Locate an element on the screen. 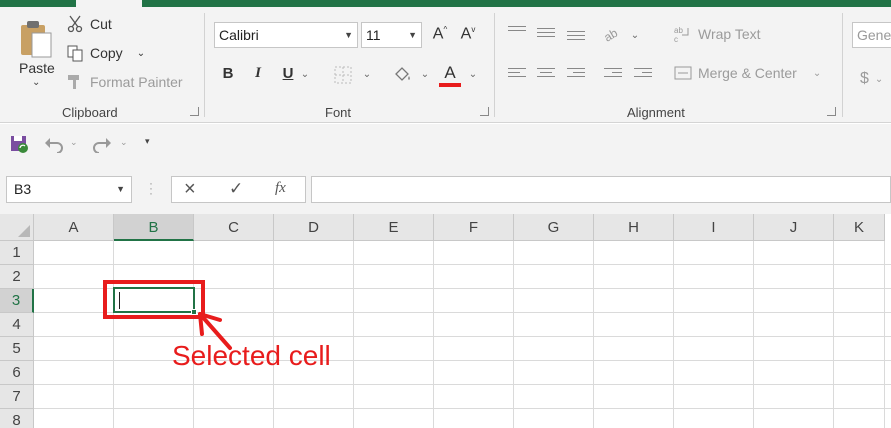 This screenshot has height=428, width=891. font-color-button: A is located at coordinates (450, 73).